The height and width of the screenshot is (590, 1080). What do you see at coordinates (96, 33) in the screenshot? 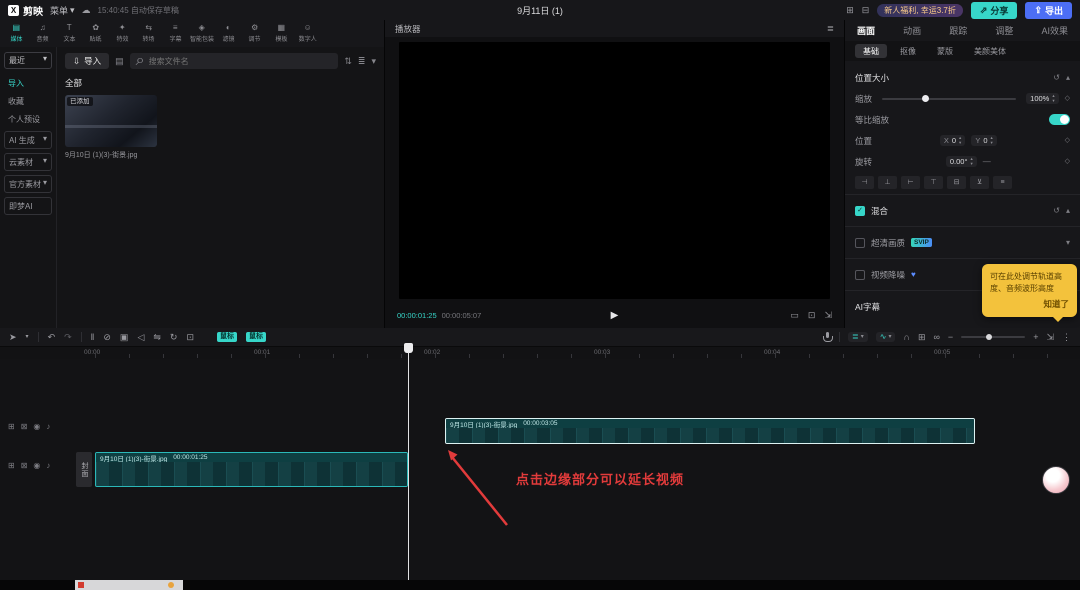
I see `resource-tab-sticker: ✿ 贴纸` at bounding box center [96, 33].